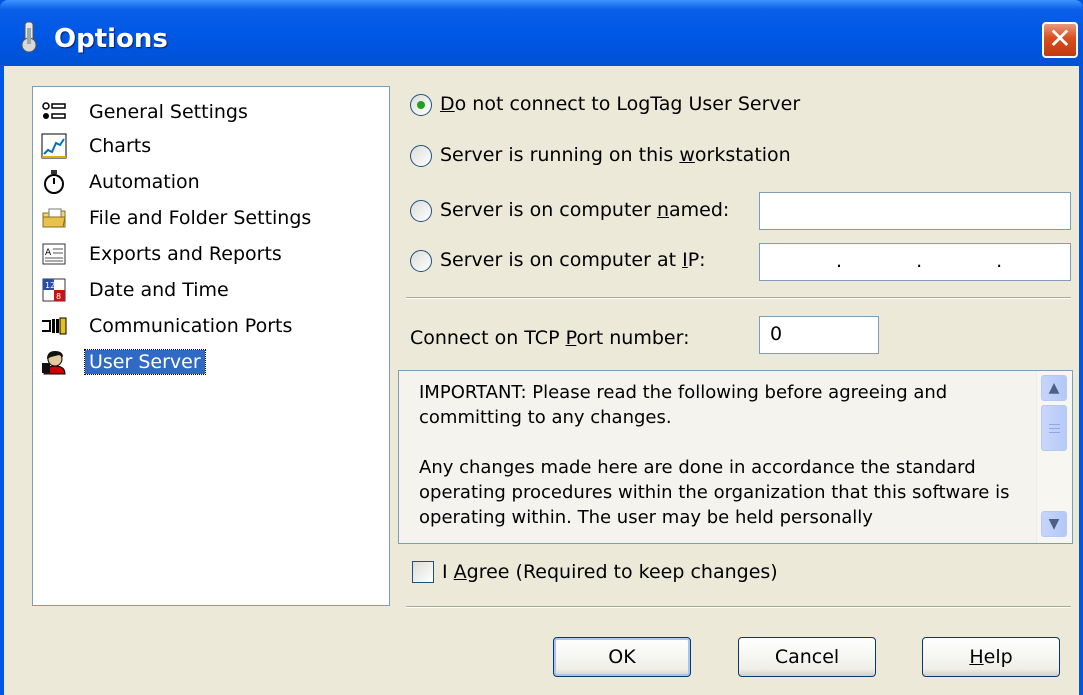 This screenshot has height=695, width=1083. I want to click on scroll-down-button: ▼, so click(1054, 524).